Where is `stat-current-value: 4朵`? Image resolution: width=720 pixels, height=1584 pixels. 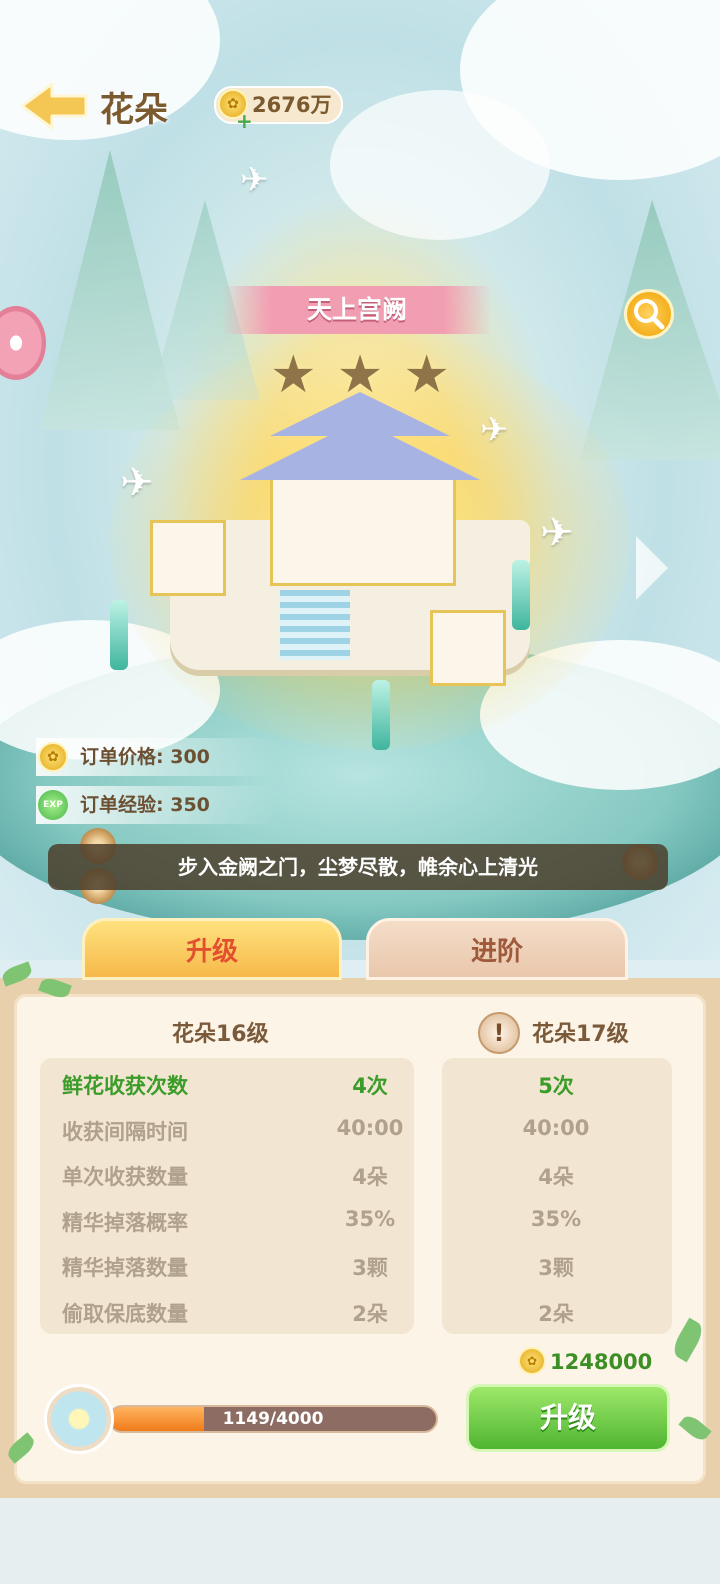 stat-current-value: 4朵 is located at coordinates (370, 1177).